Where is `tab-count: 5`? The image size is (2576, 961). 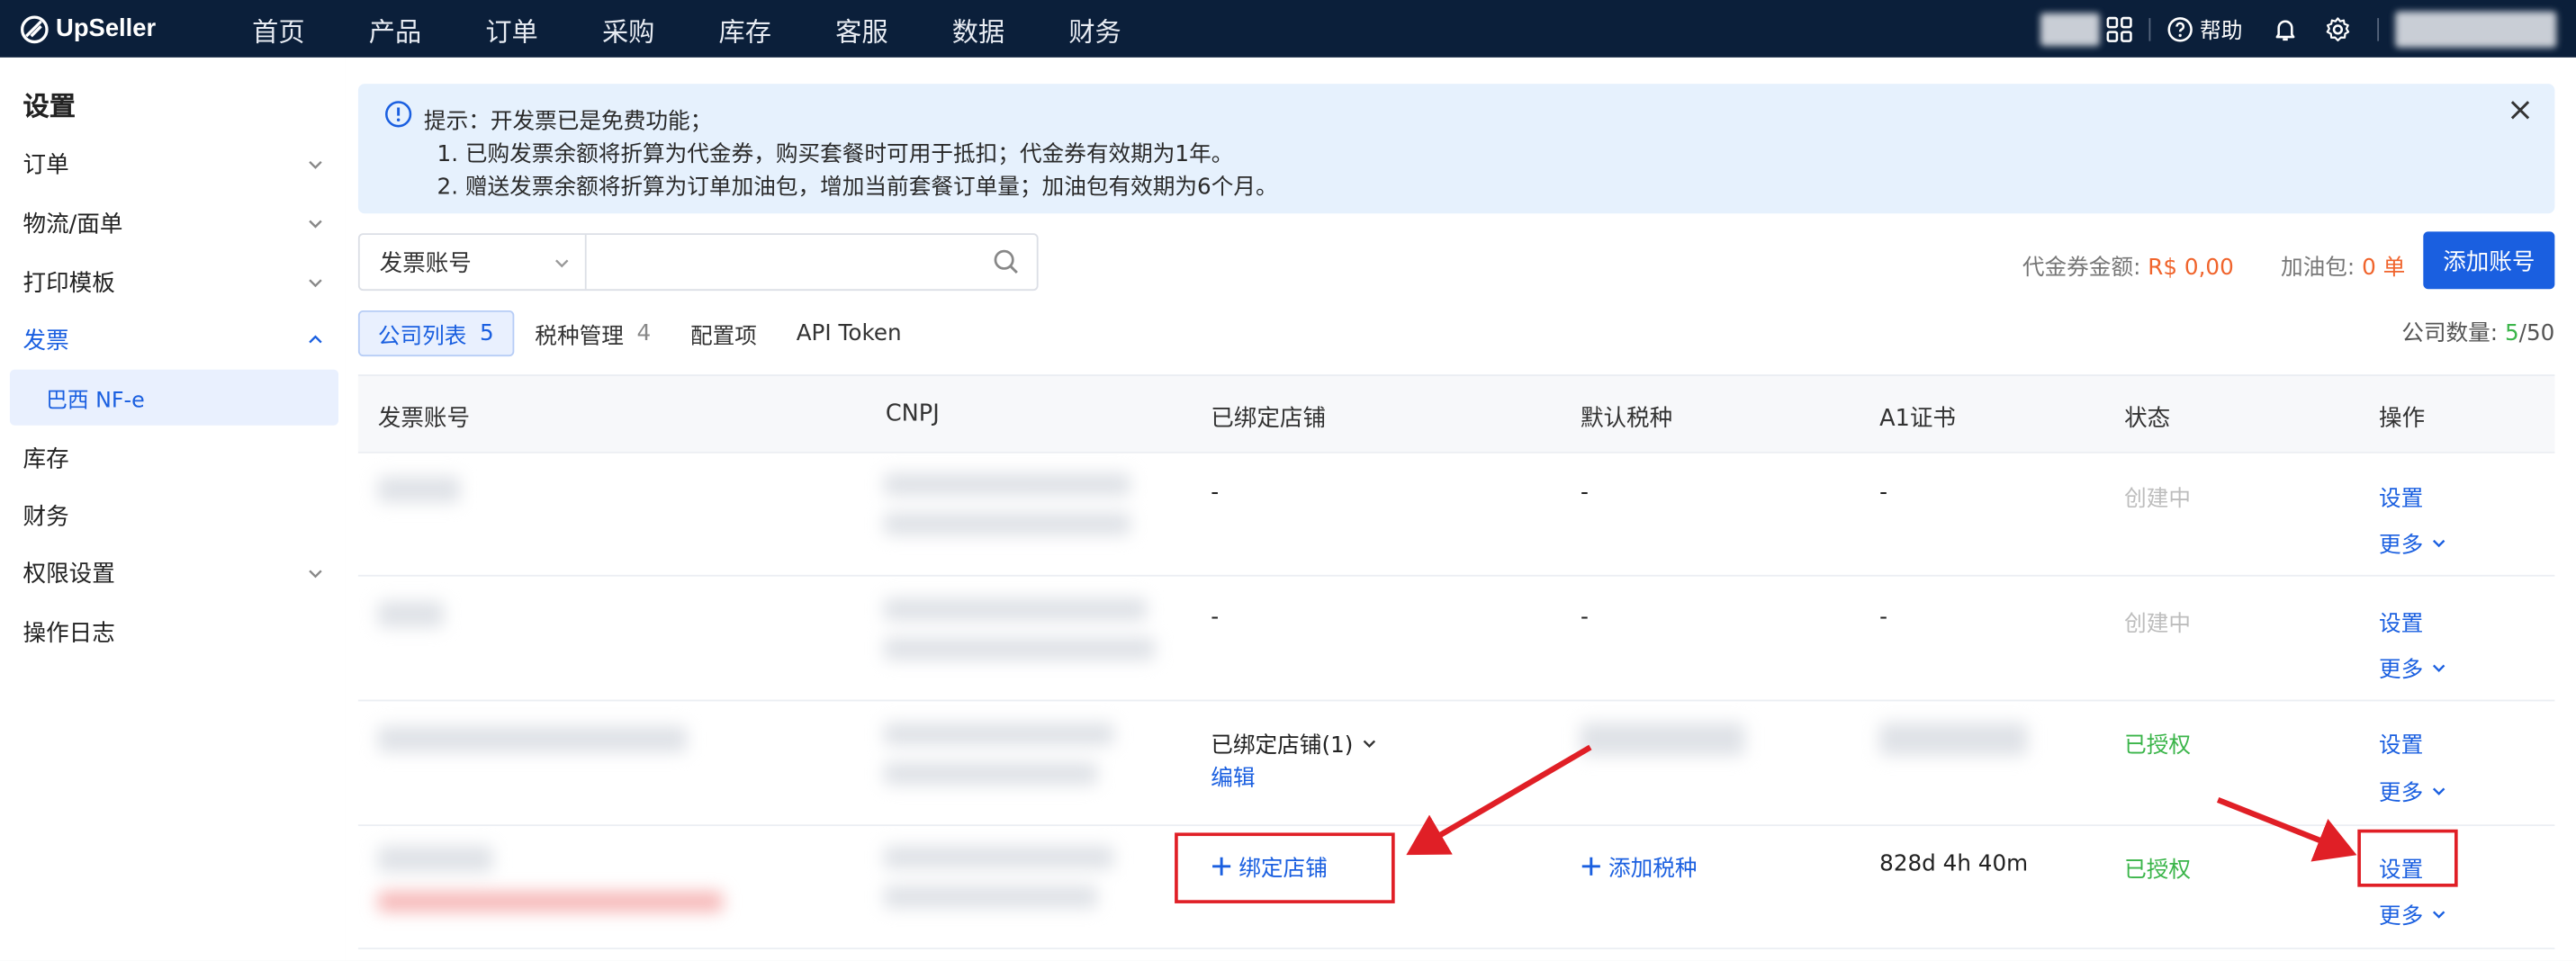
tab-count: 5 is located at coordinates (486, 333).